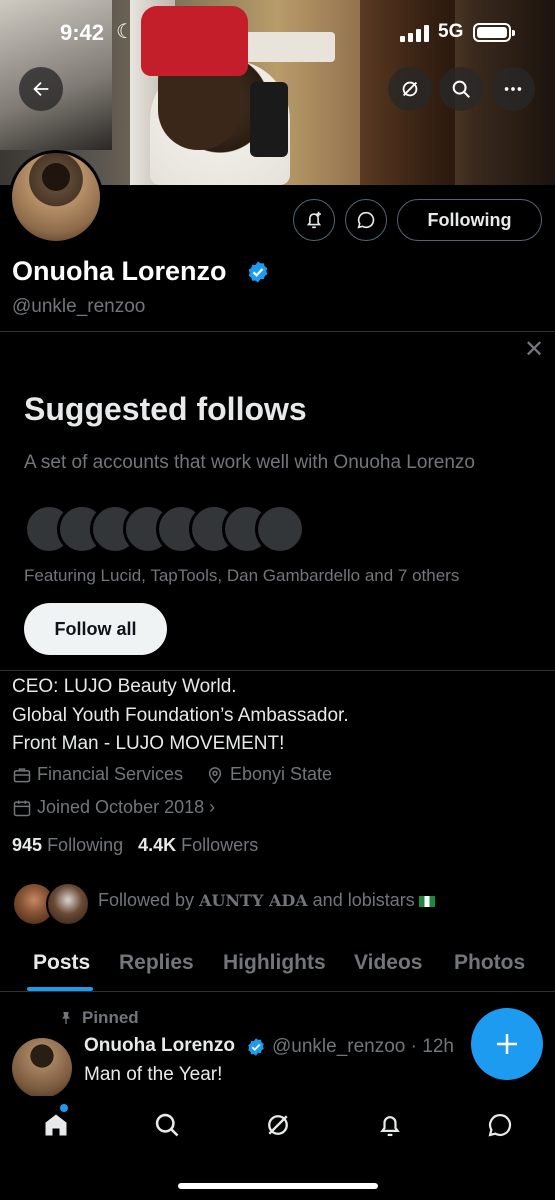 The width and height of the screenshot is (555, 1200). Describe the element at coordinates (469, 220) in the screenshot. I see `following-button: Following` at that location.